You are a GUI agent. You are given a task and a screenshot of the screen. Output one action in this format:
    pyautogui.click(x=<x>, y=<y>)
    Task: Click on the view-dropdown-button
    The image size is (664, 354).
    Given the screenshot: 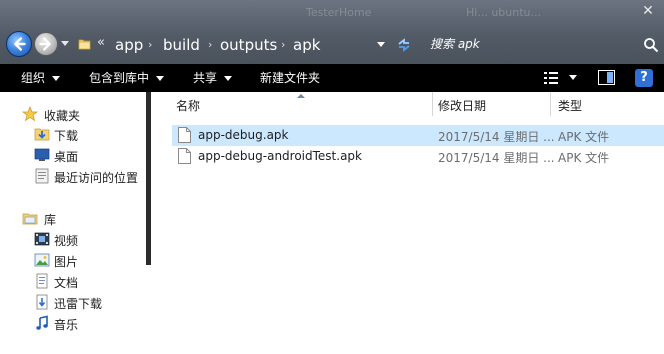 What is the action you would take?
    pyautogui.click(x=573, y=77)
    